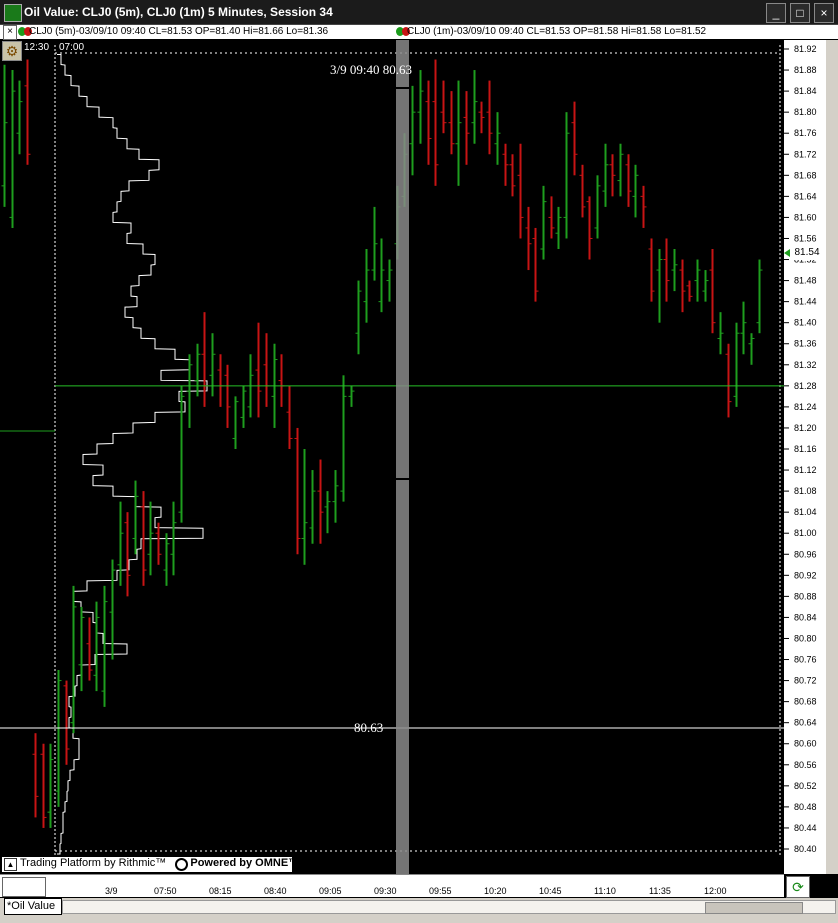 This screenshot has width=838, height=923. I want to click on refresh-icon: ⟳, so click(798, 887).